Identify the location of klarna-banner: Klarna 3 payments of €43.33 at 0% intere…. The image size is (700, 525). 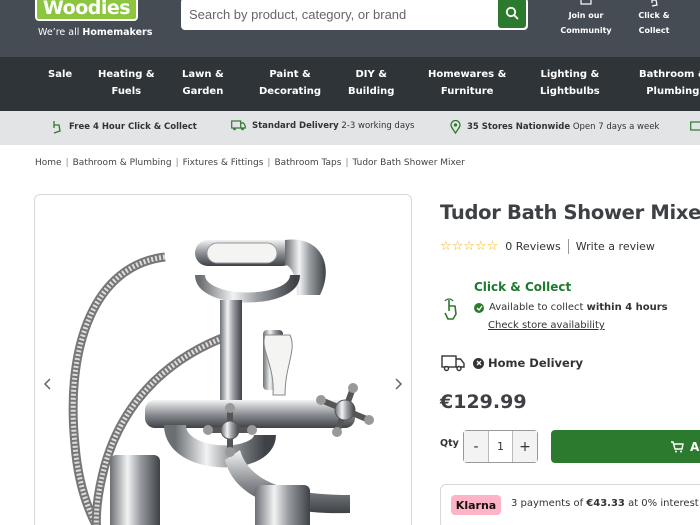
(570, 504).